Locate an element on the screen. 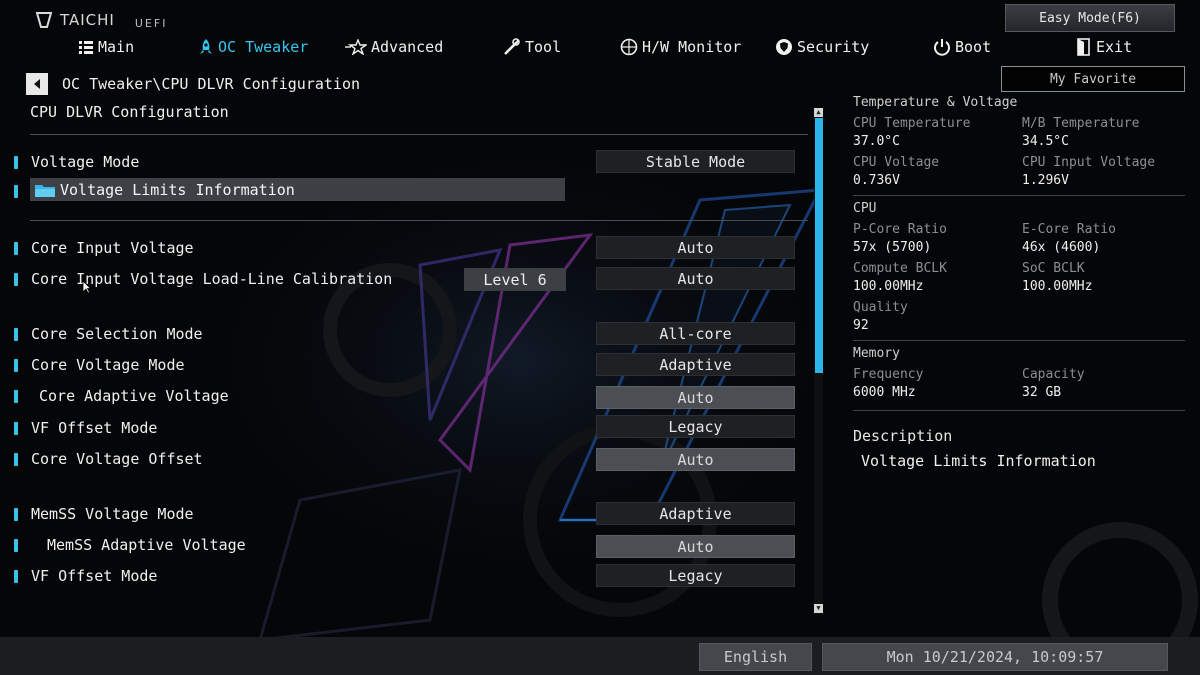 The width and height of the screenshot is (1200, 675). setting-label: VF Offset Mode is located at coordinates (94, 428).